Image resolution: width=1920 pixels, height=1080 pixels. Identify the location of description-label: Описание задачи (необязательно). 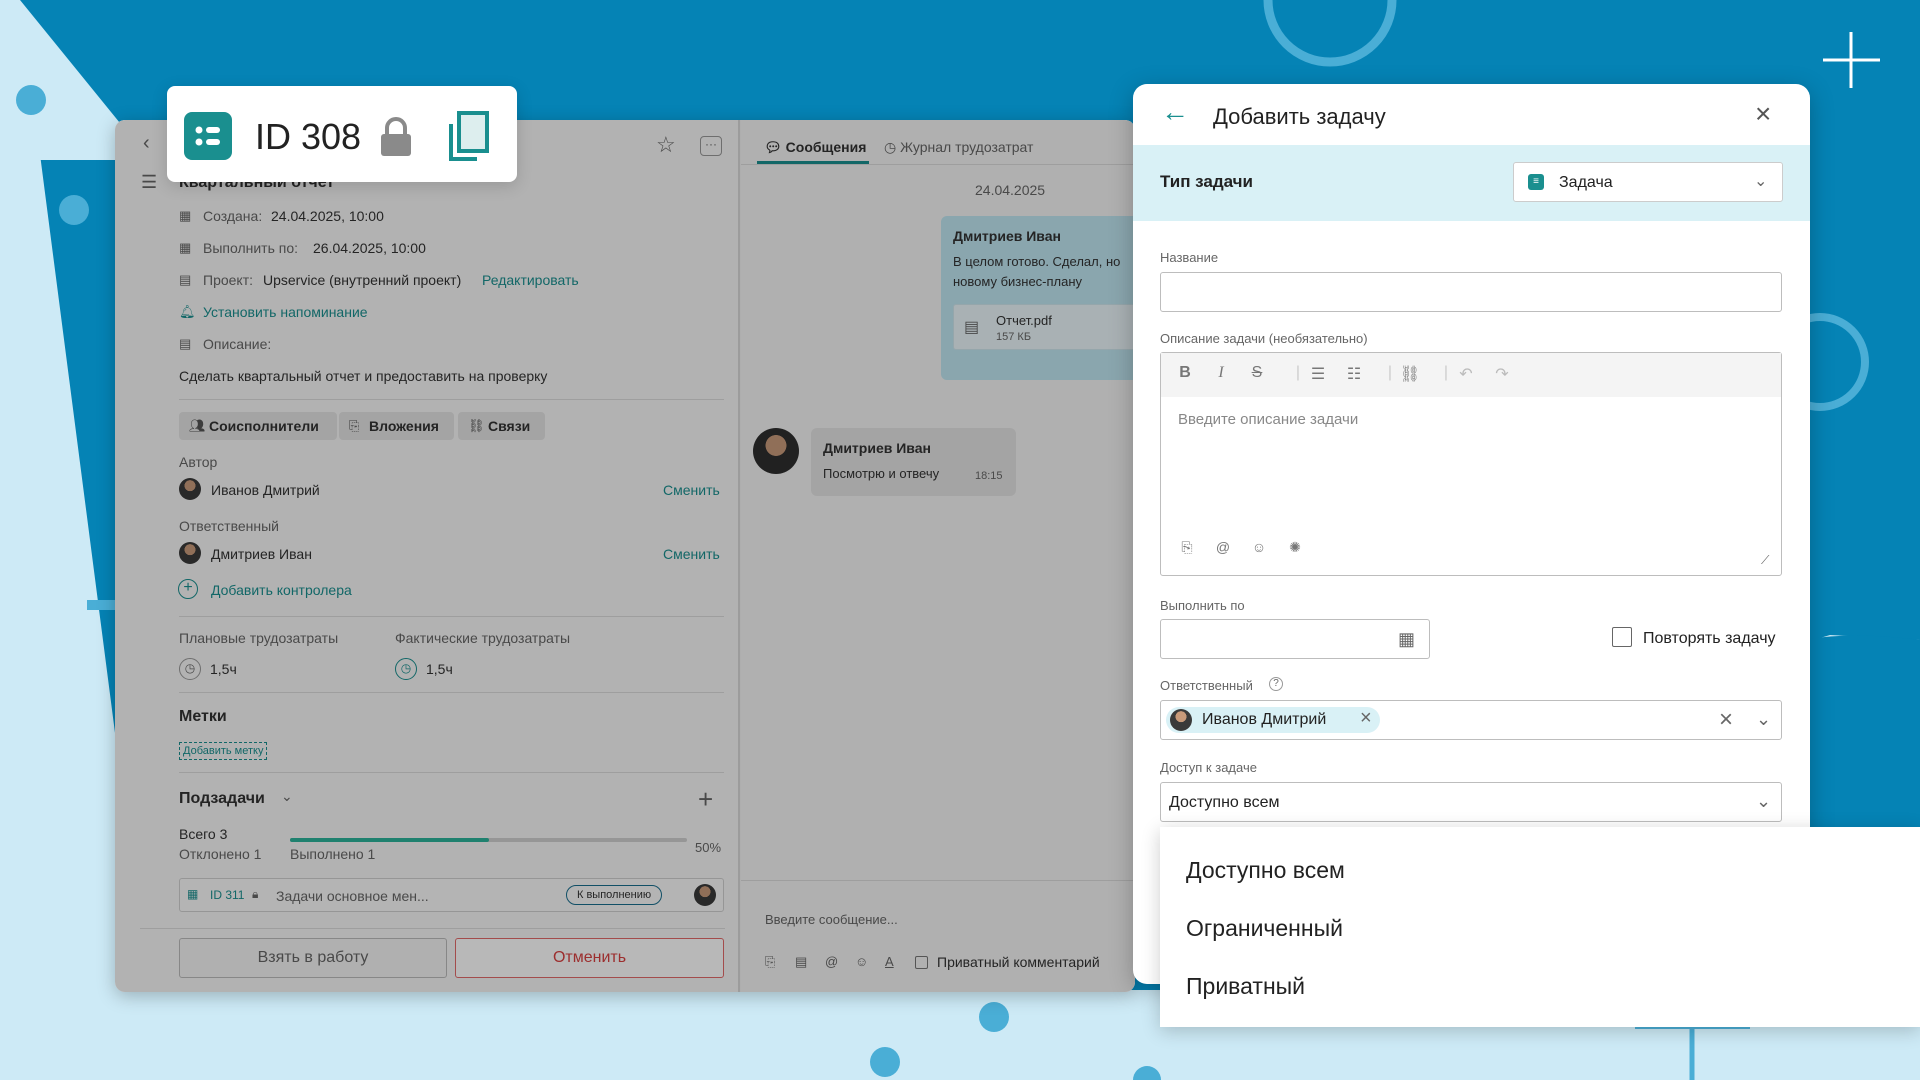
(1264, 338).